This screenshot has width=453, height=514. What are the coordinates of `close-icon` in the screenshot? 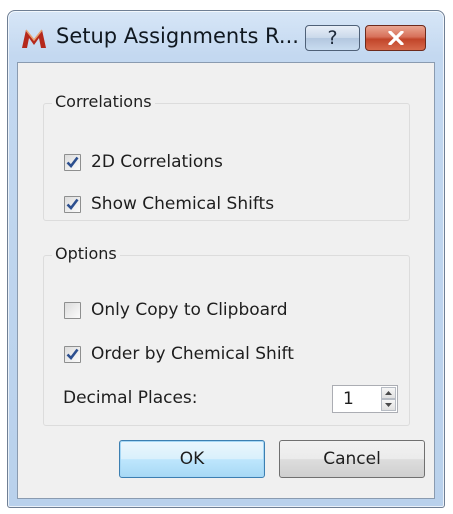 It's located at (395, 38).